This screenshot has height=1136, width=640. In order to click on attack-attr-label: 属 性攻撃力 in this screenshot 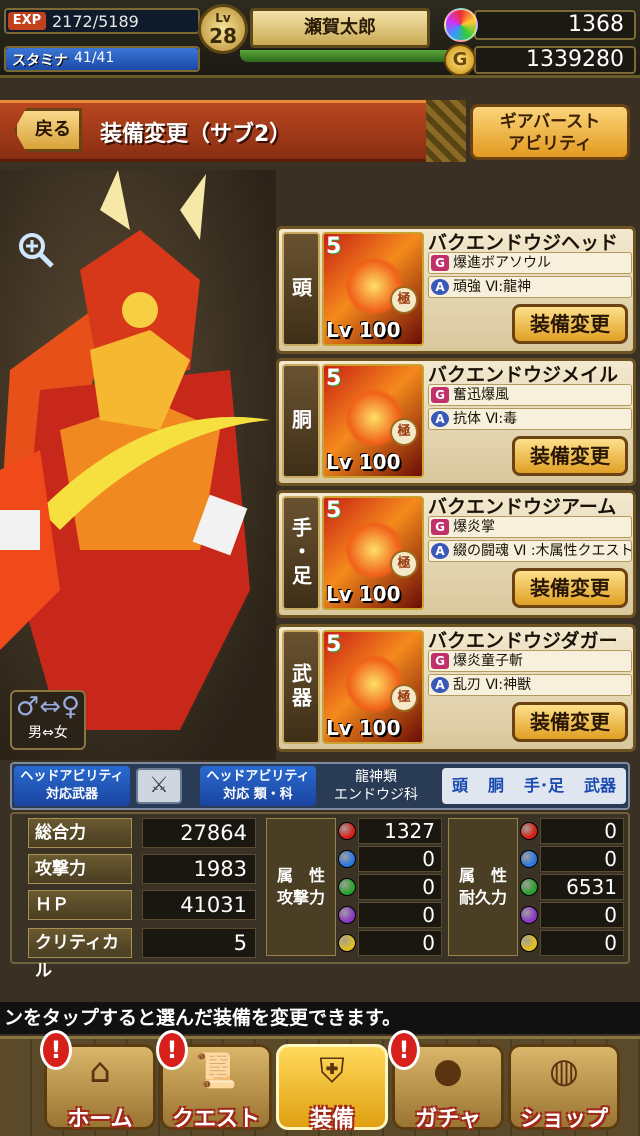, I will do `click(301, 887)`.